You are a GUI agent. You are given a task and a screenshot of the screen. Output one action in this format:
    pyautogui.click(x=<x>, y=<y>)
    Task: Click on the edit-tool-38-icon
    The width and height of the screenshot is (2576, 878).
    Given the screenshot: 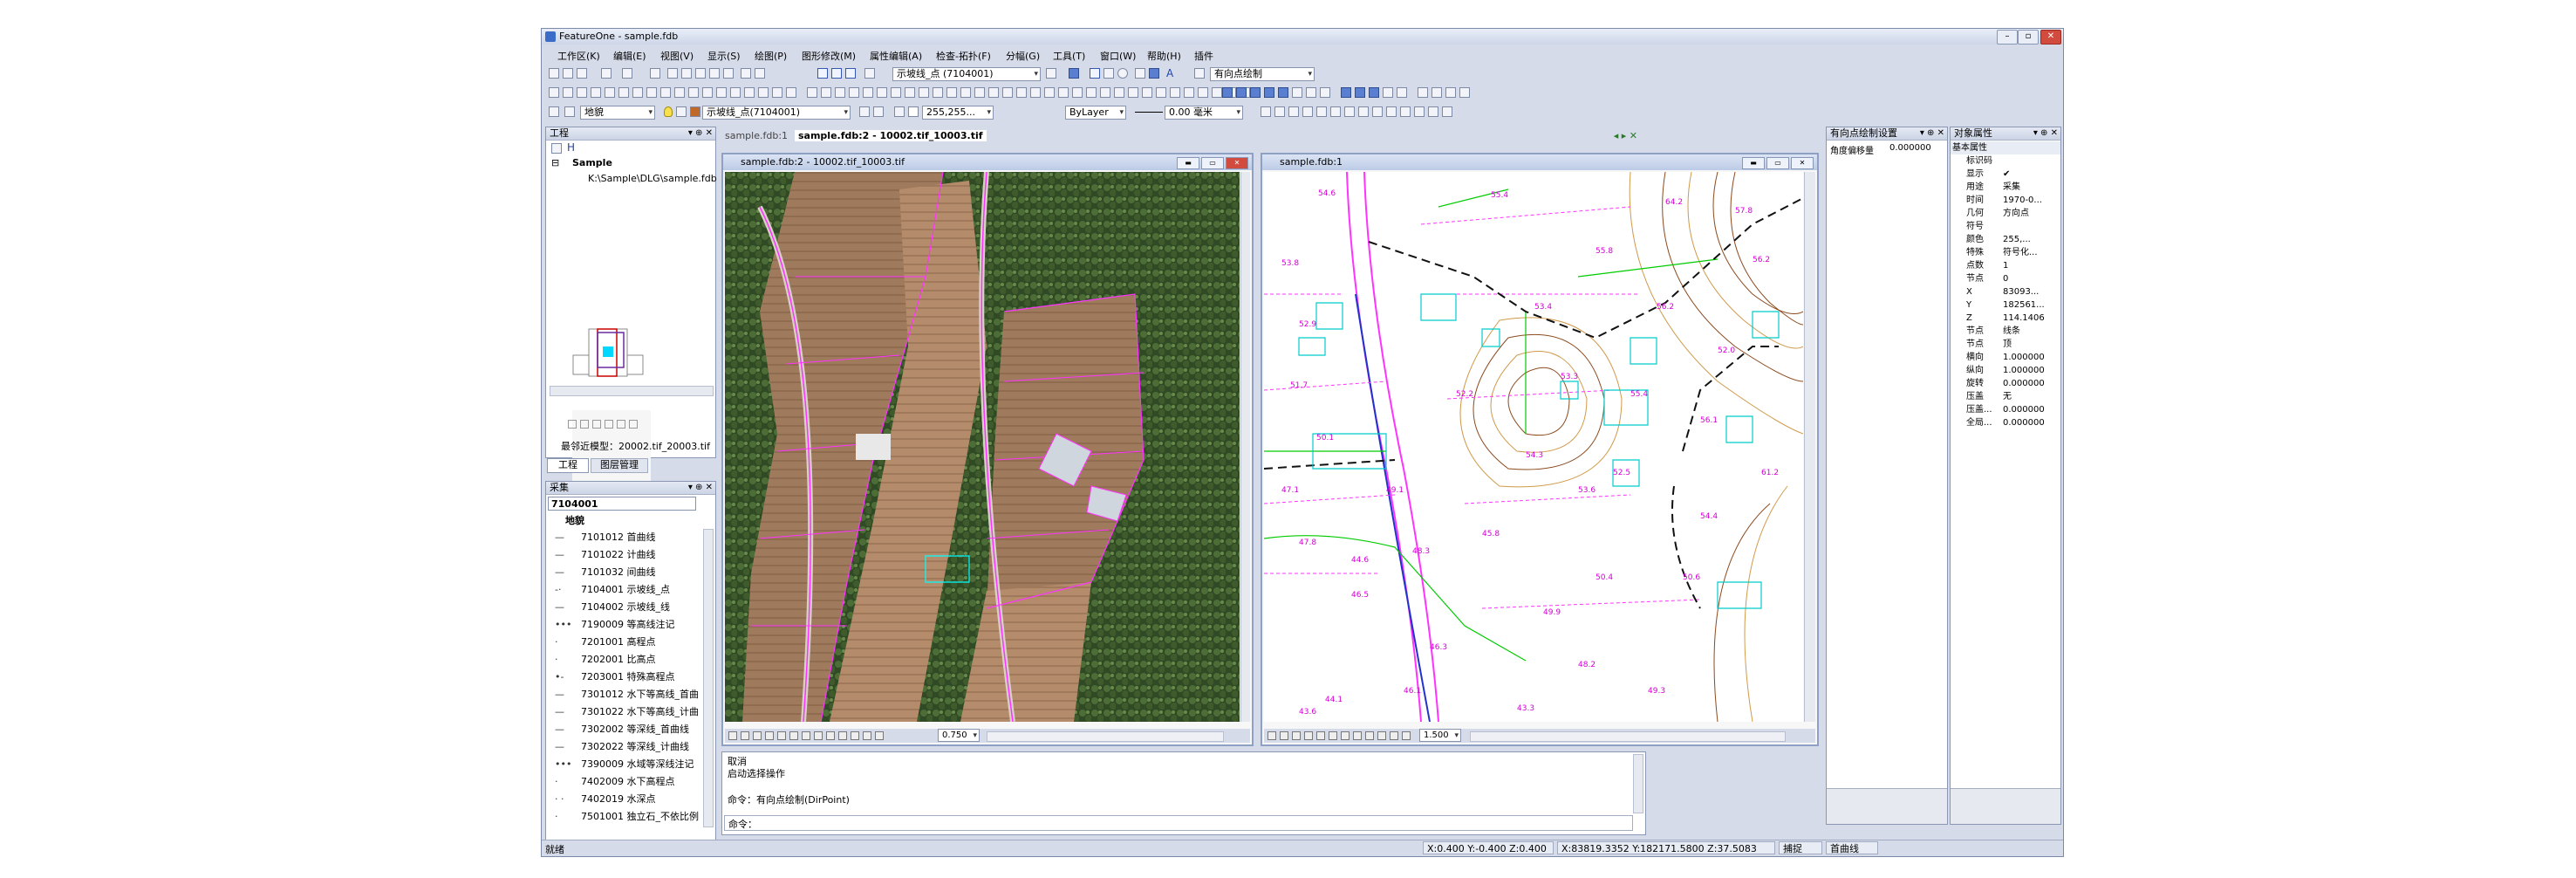 What is the action you would take?
    pyautogui.click(x=1077, y=93)
    